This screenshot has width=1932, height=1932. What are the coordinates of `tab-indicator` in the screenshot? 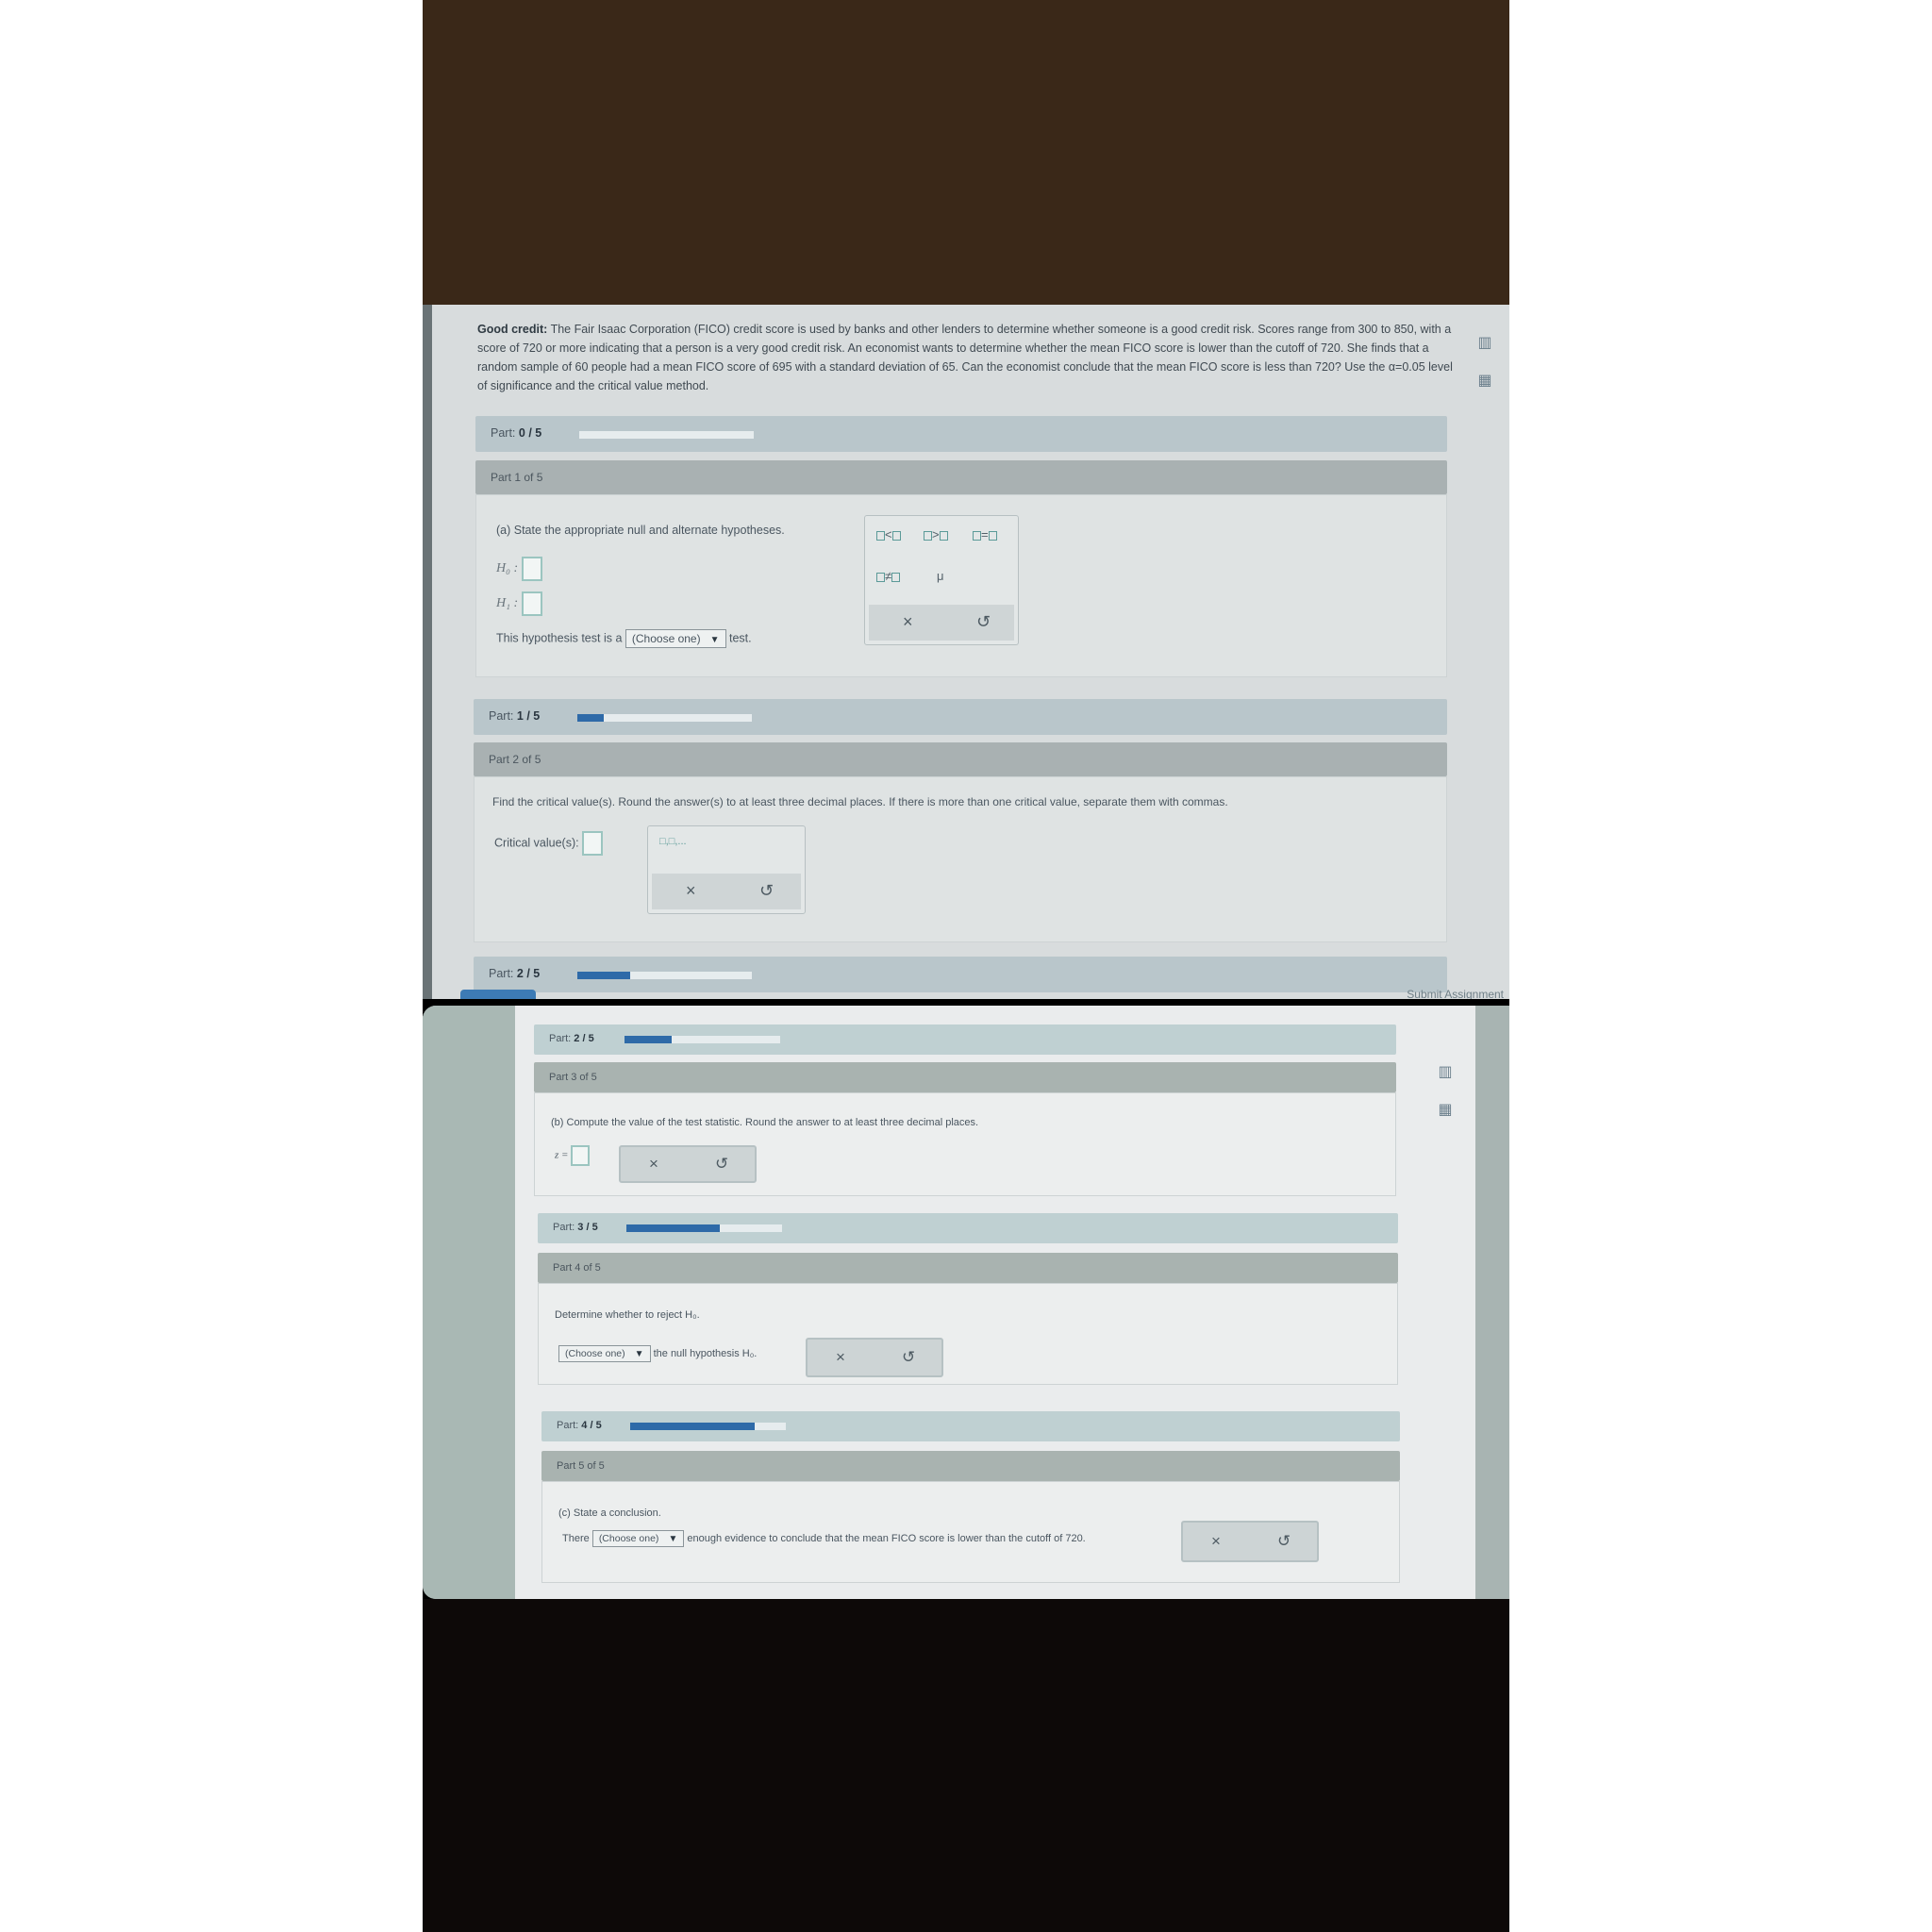 It's located at (498, 994).